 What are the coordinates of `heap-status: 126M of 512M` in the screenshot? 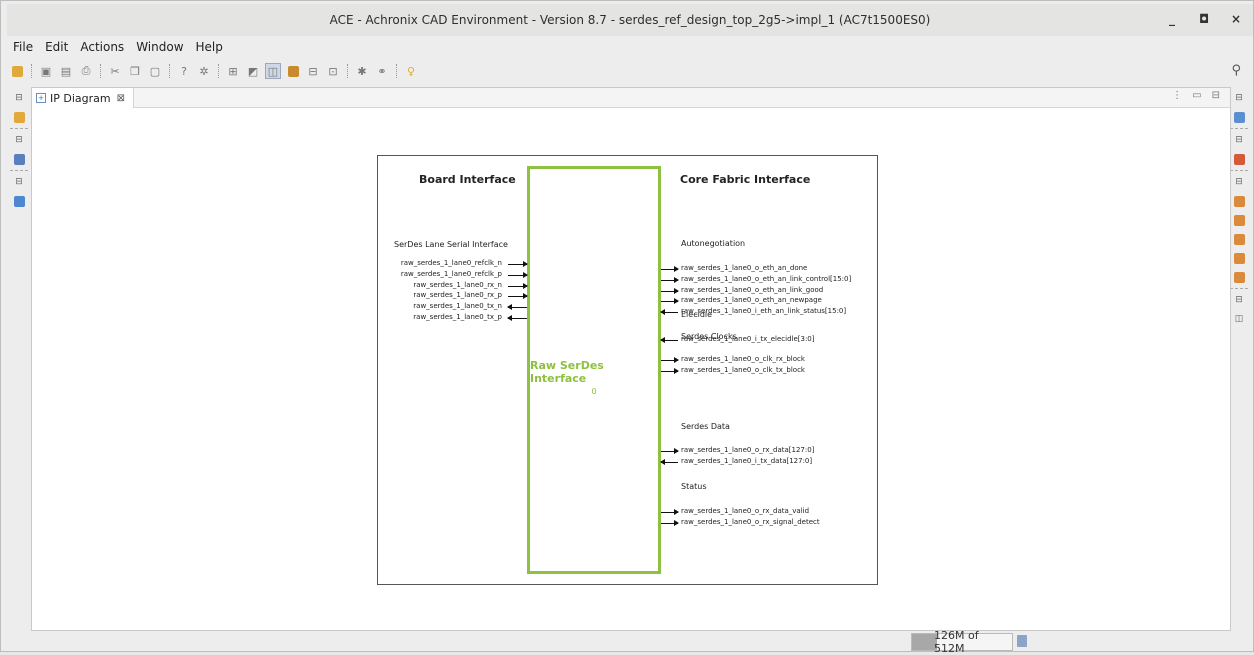 It's located at (962, 642).